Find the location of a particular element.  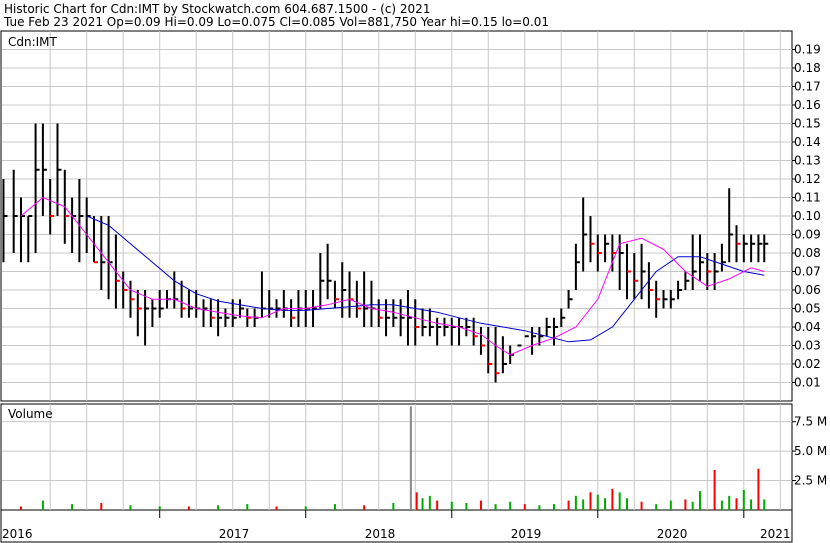

price-tick-label: 0.14 is located at coordinates (807, 142).